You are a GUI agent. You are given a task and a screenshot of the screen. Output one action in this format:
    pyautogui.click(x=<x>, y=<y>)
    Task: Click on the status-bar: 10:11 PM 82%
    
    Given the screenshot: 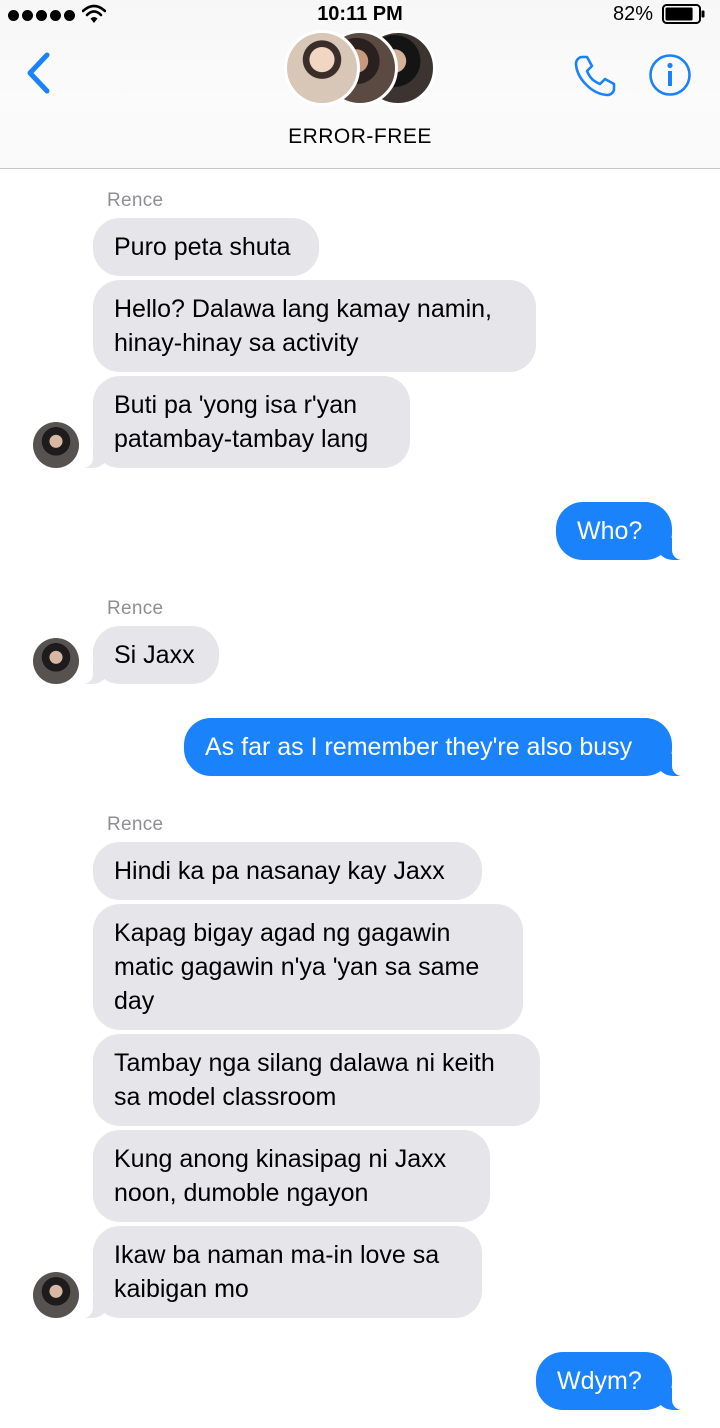 What is the action you would take?
    pyautogui.click(x=360, y=15)
    